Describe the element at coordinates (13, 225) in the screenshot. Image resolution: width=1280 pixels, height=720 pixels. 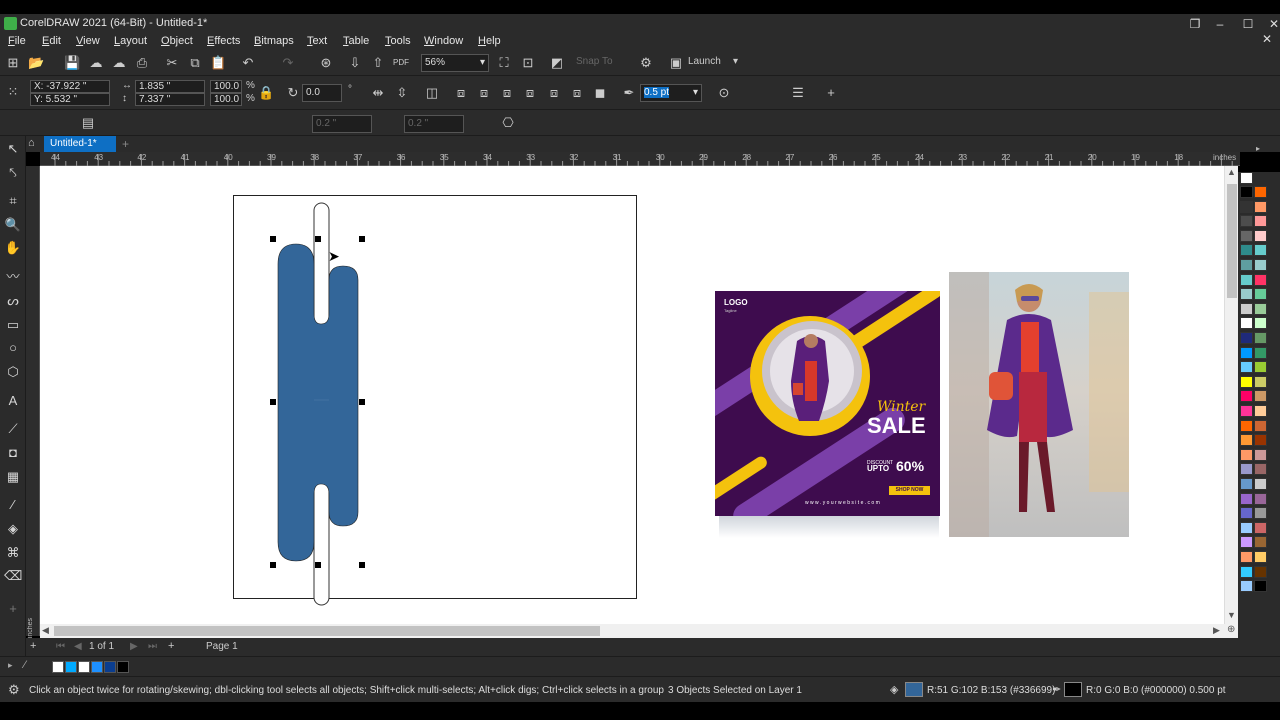
I see `zoom-tool-icon: 🔍` at that location.